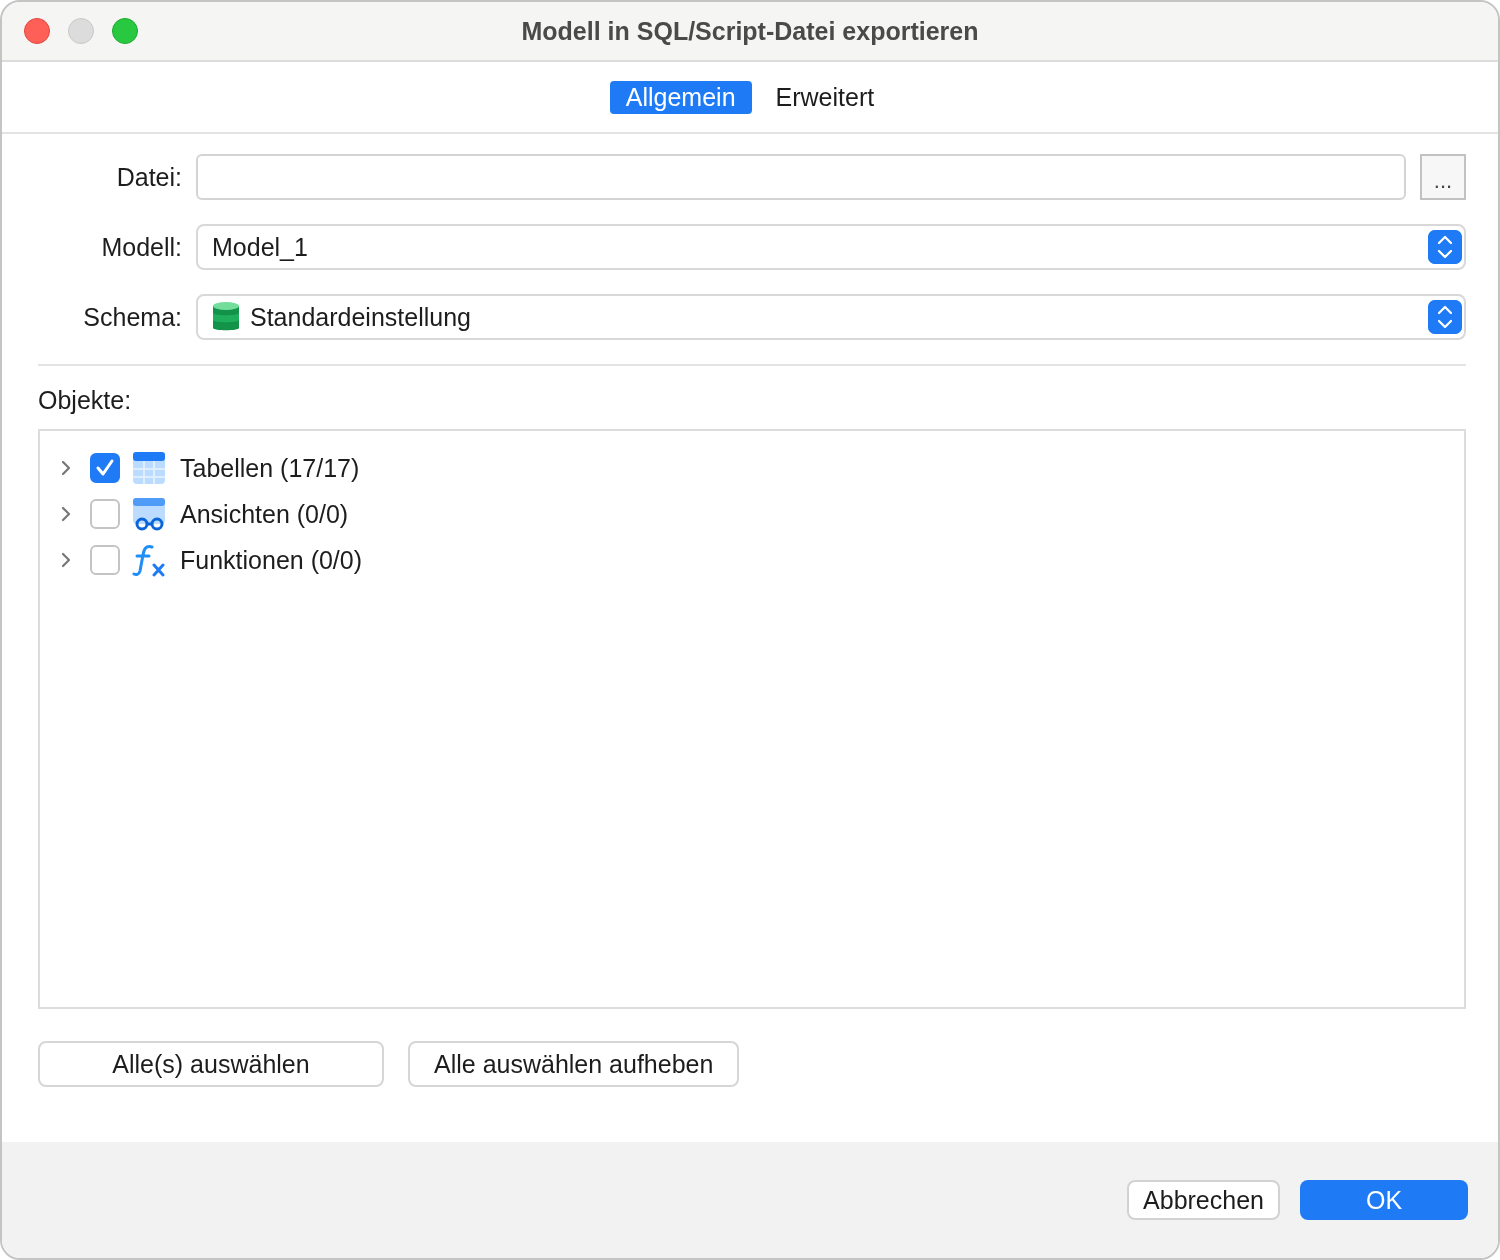  Describe the element at coordinates (85, 400) in the screenshot. I see `objects-label: Objekte:` at that location.